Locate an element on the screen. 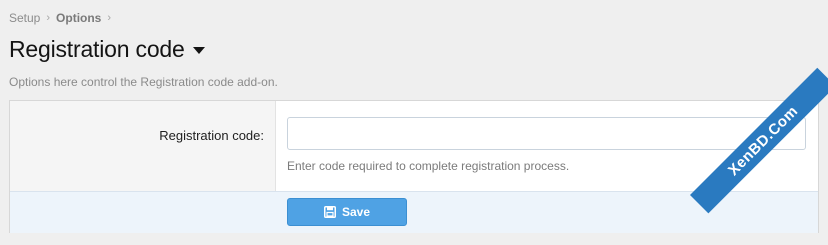 This screenshot has height=245, width=828. page-header: Registration code is located at coordinates (107, 49).